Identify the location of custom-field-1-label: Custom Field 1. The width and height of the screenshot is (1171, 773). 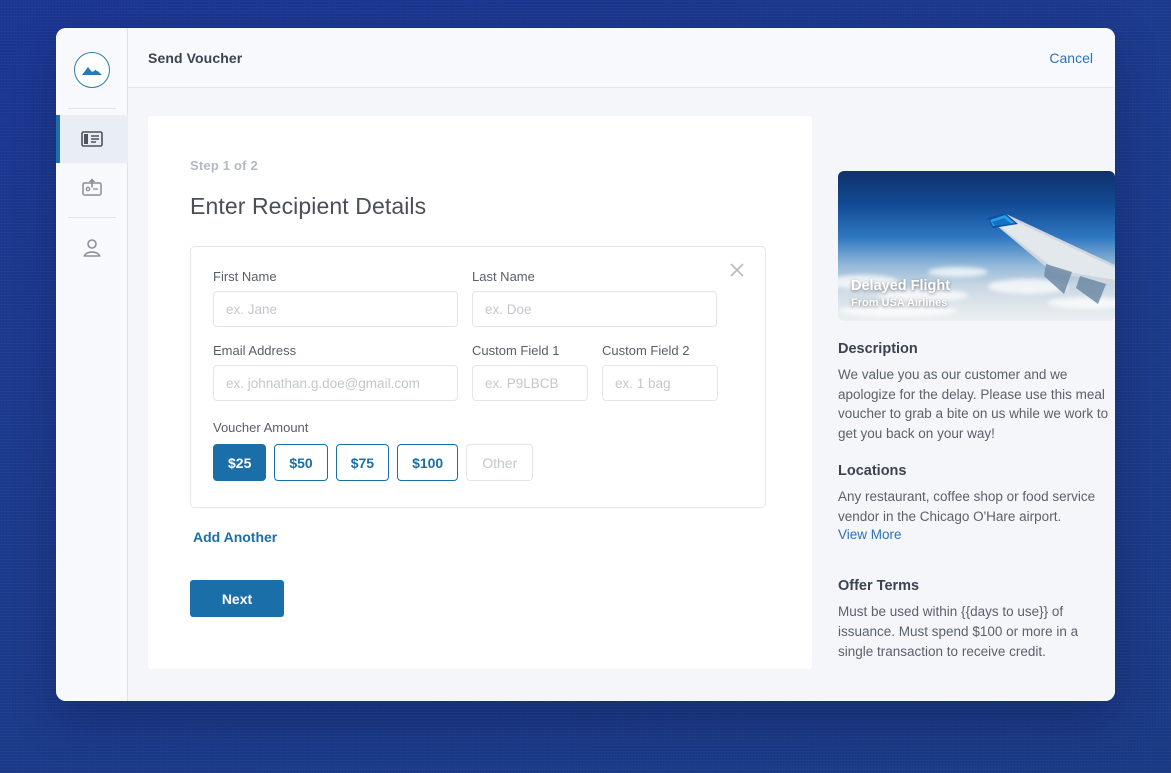
(516, 350).